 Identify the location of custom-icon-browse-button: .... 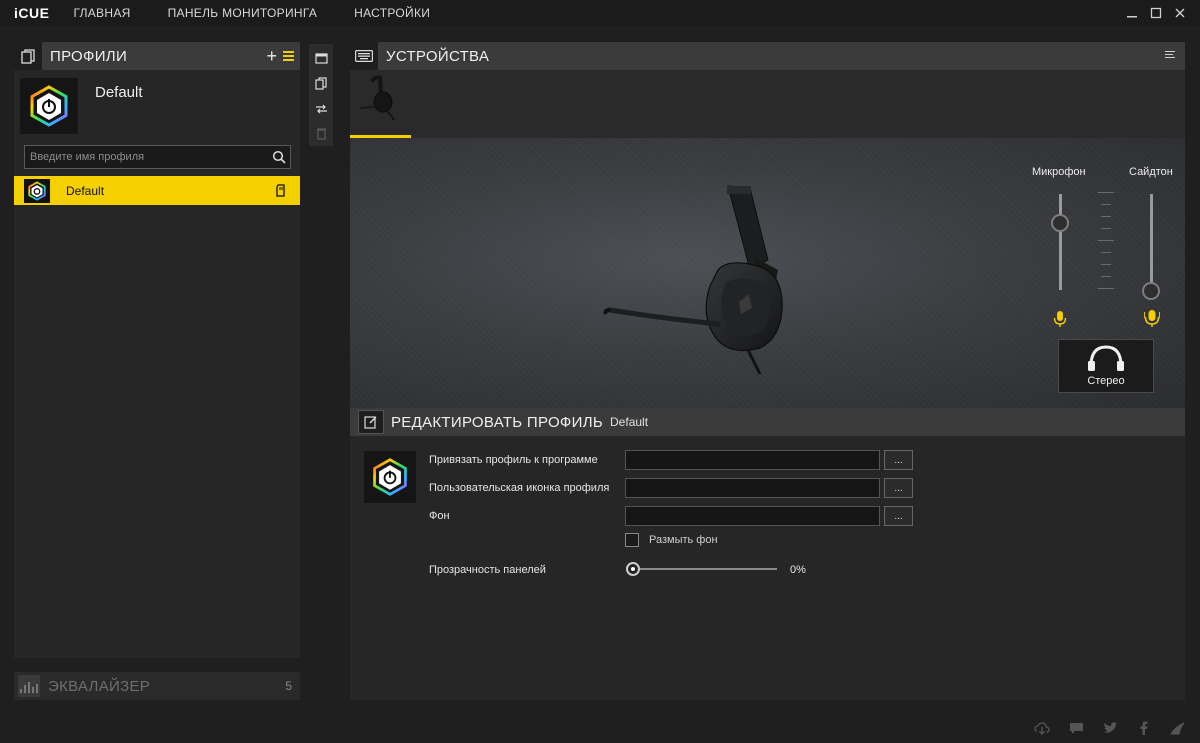
(898, 488).